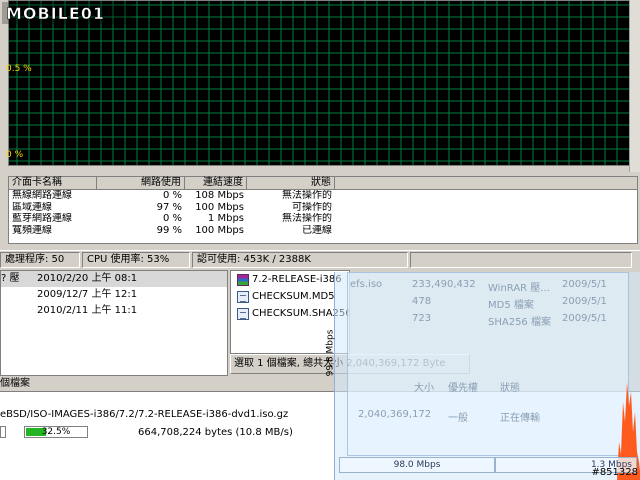  I want to click on adapter-row: 區域連線 97 % 100 Mbps 可操作的, so click(323, 208).